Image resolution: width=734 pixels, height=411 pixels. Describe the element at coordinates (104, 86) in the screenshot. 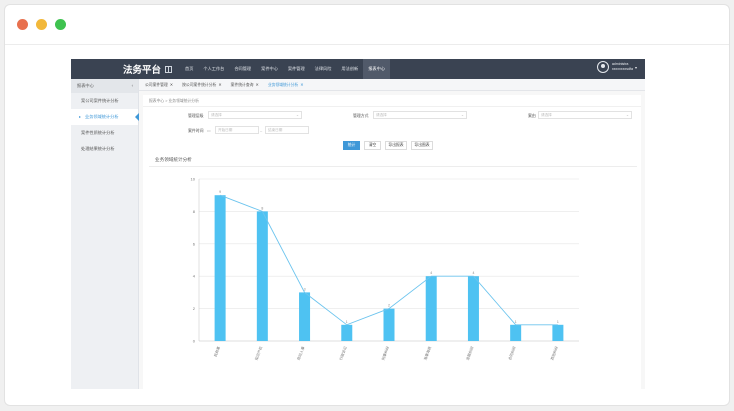

I see `sidebar-header: 报表中心 ‹` at that location.